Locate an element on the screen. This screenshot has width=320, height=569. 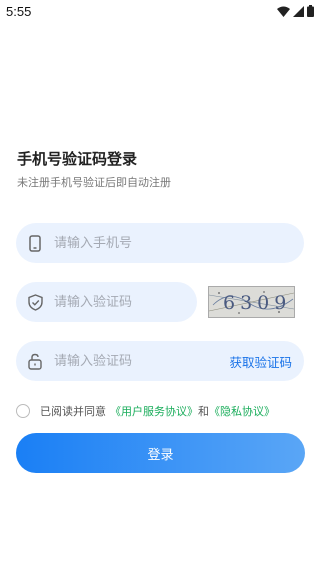
agreement-conjunction: 和 is located at coordinates (203, 411).